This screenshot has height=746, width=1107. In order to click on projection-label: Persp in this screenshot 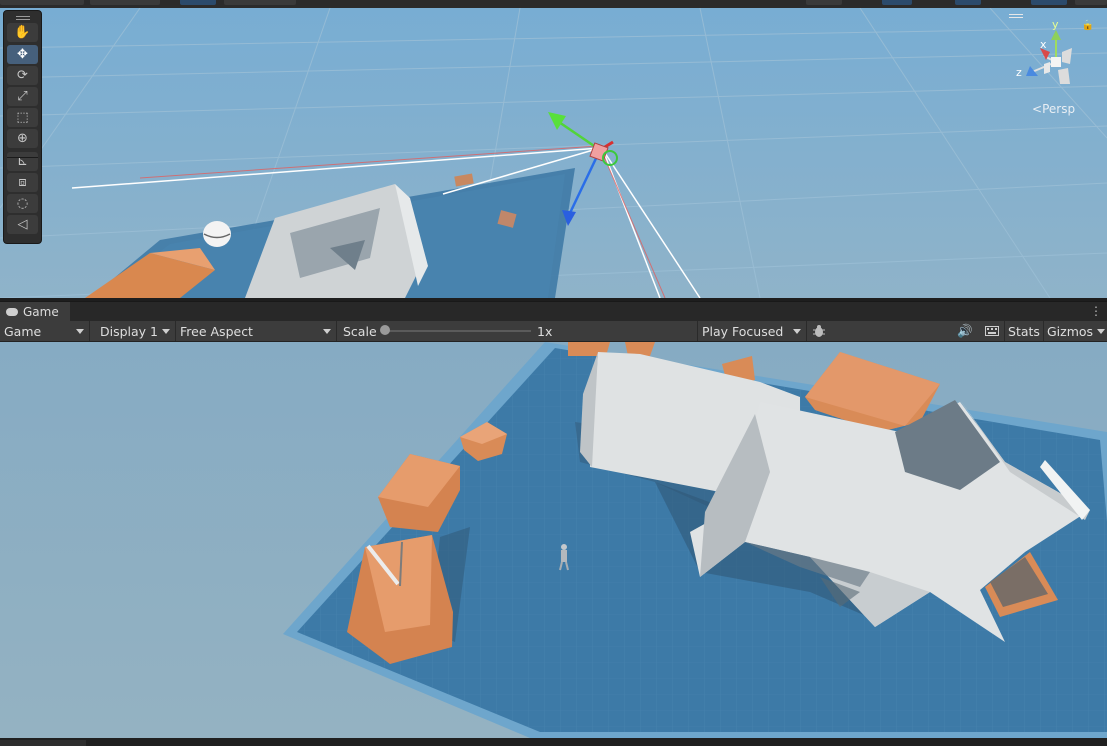, I will do `click(1059, 109)`.